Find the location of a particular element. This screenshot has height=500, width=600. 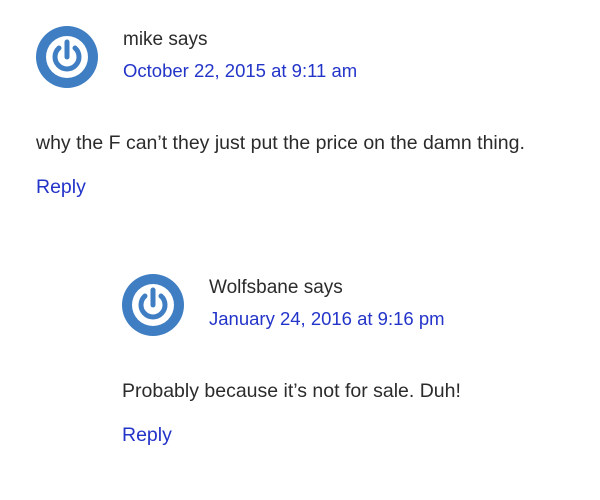

author-line: Wolfsbane says is located at coordinates (327, 288).